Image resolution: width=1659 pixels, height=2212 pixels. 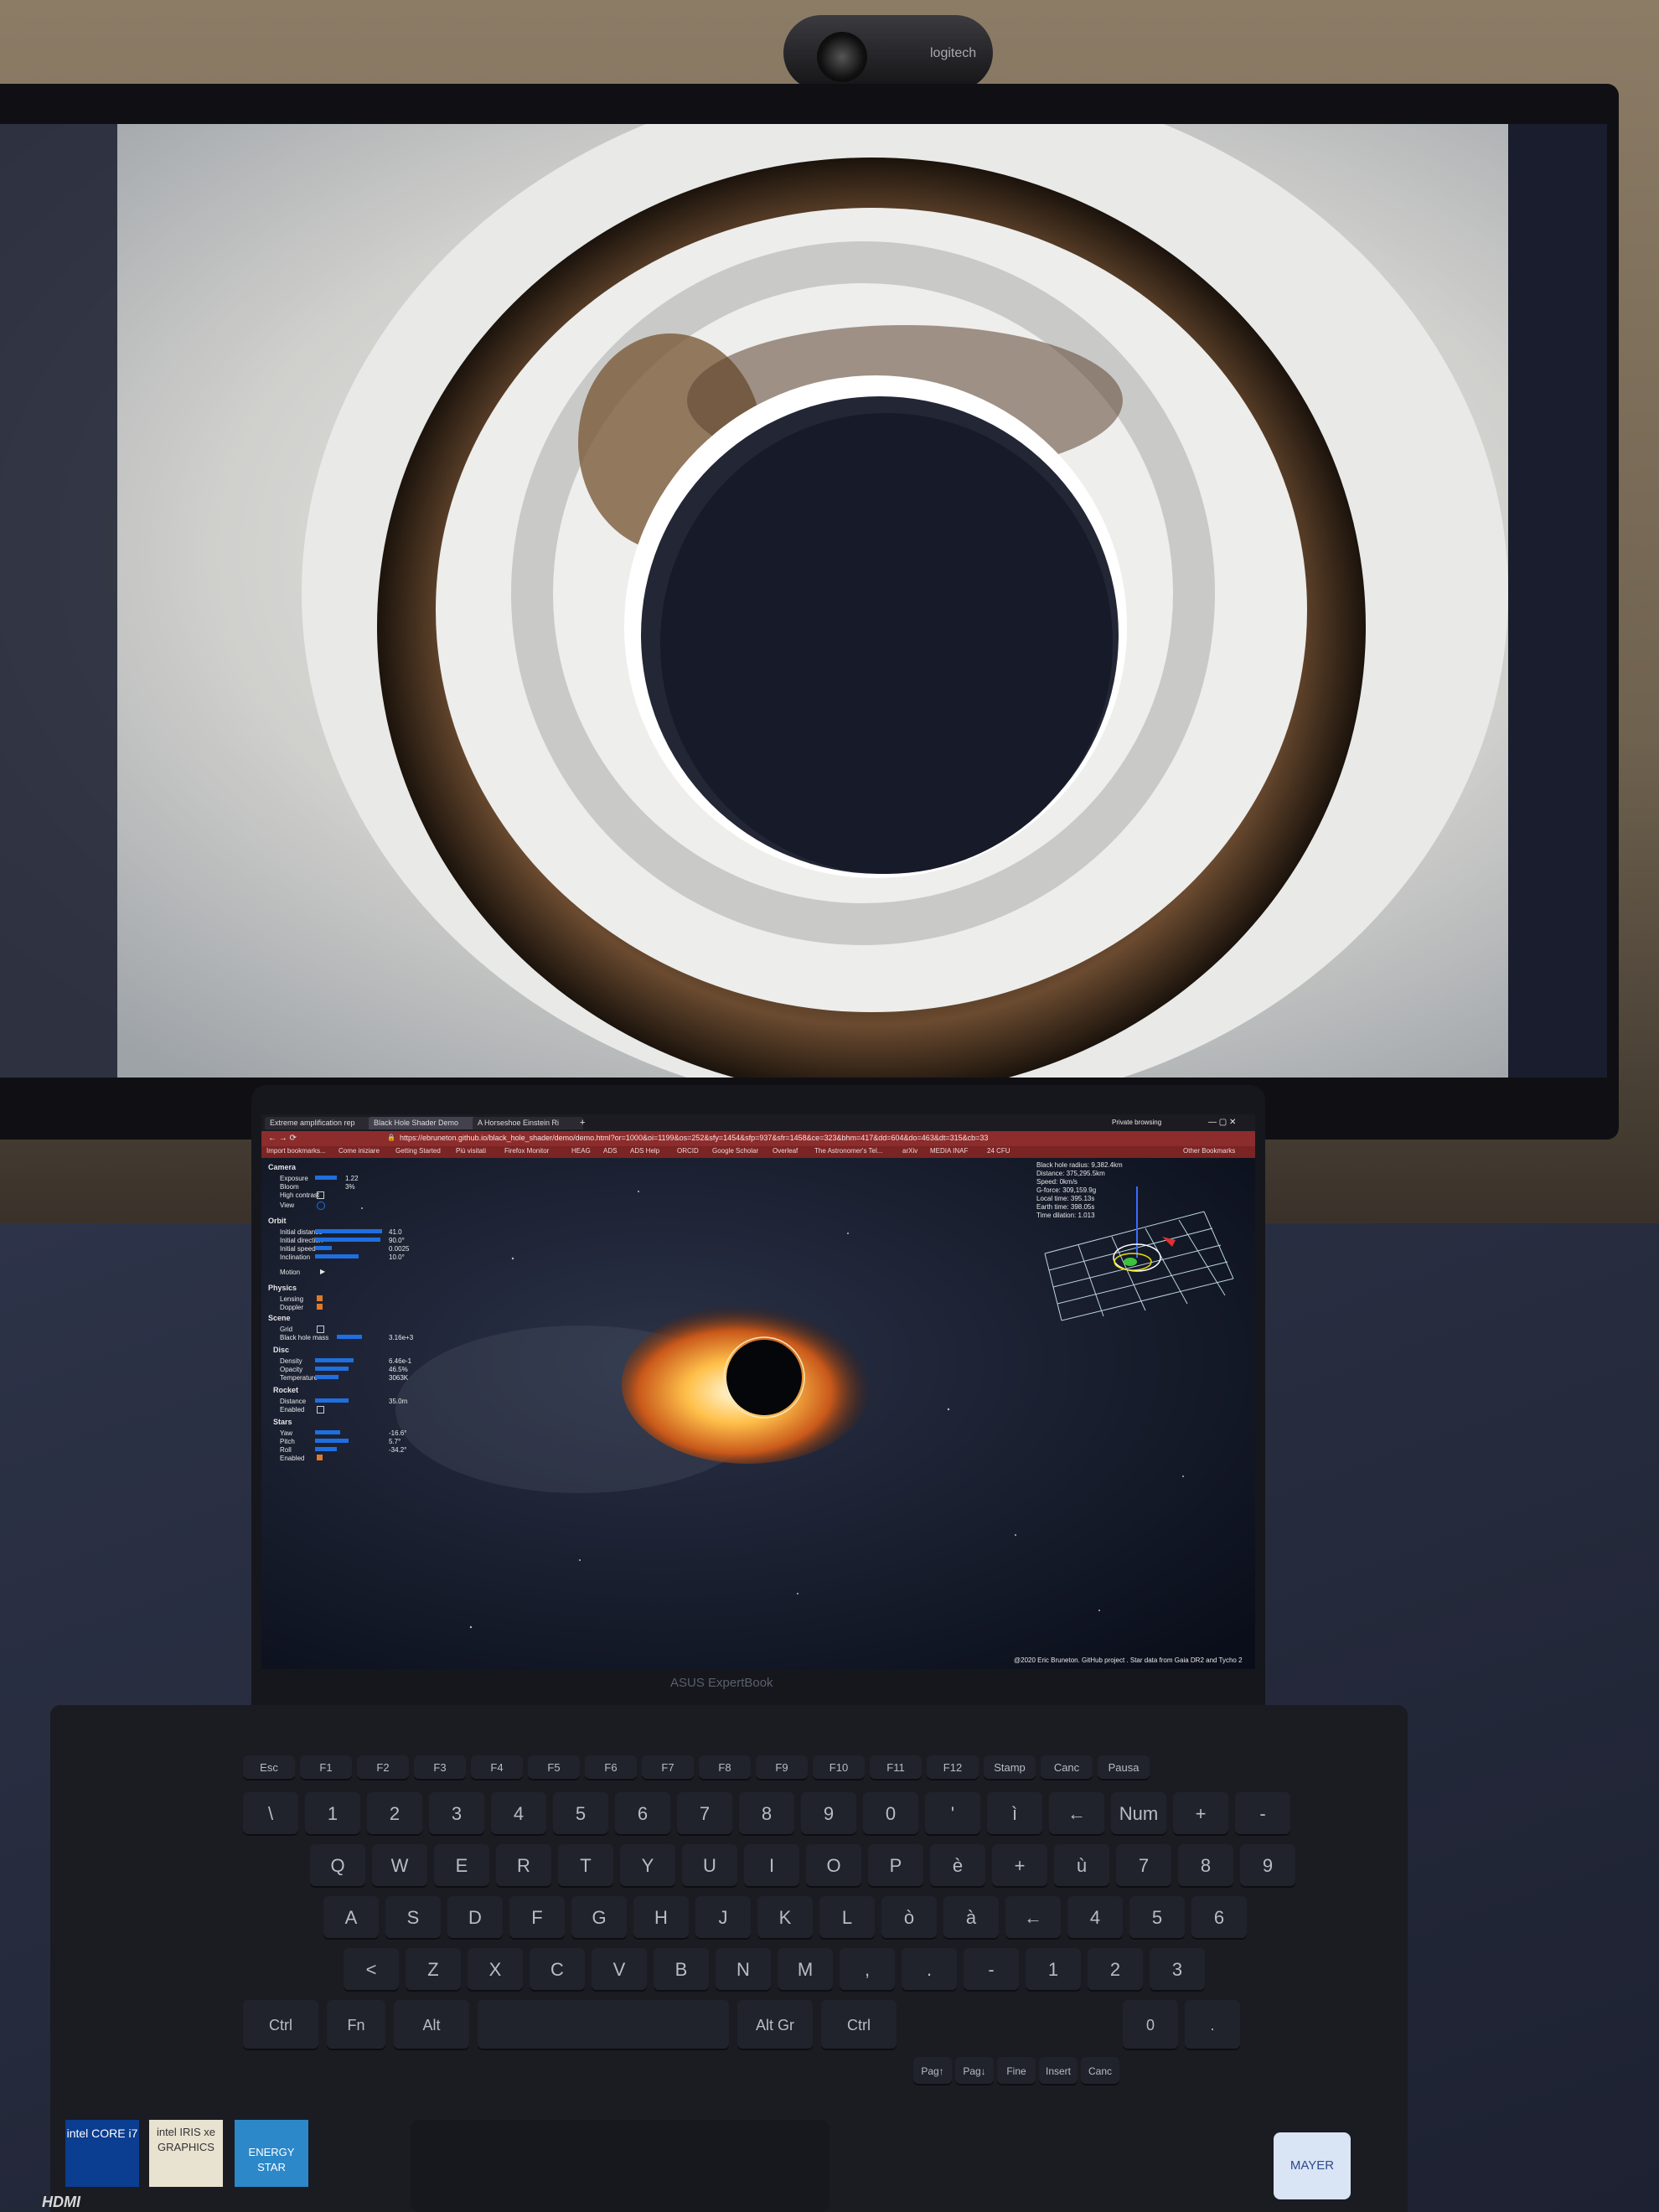 I want to click on key: F3, so click(x=440, y=1767).